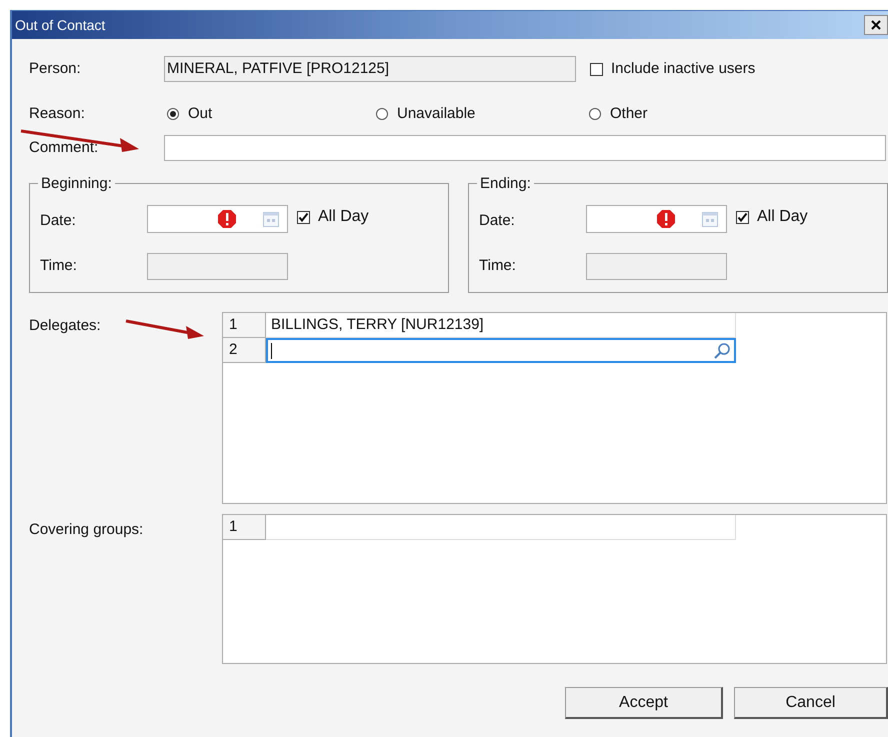 Image resolution: width=888 pixels, height=737 pixels. I want to click on search-icon, so click(722, 351).